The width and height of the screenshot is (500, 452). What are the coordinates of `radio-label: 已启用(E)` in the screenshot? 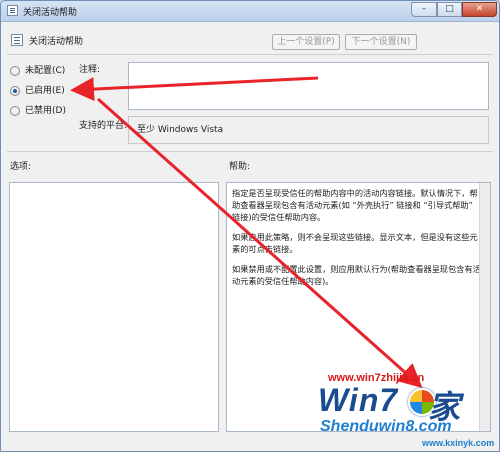 It's located at (45, 91).